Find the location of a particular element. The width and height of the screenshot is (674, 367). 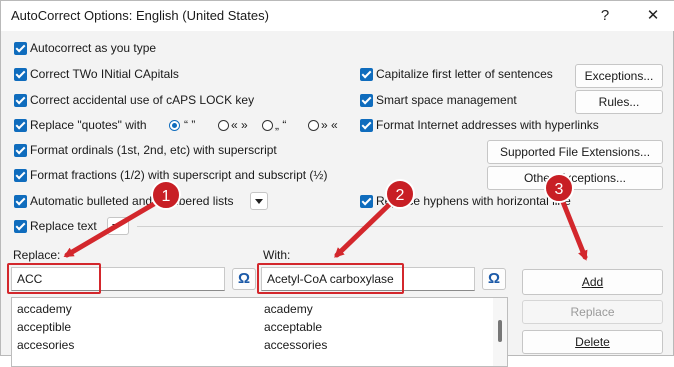

annotation-arrows is located at coordinates (325, 227).